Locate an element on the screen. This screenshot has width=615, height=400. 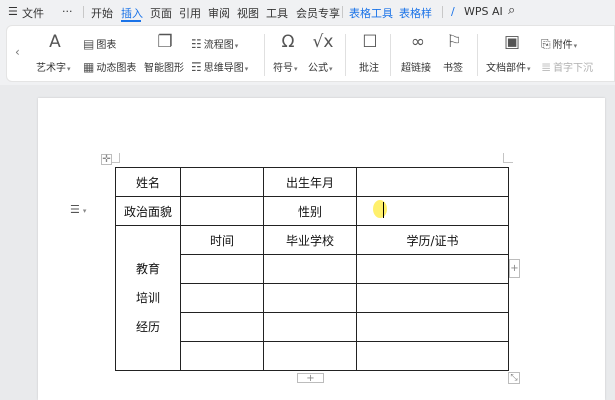
mindmap-label: 思维导图 is located at coordinates (223, 68).